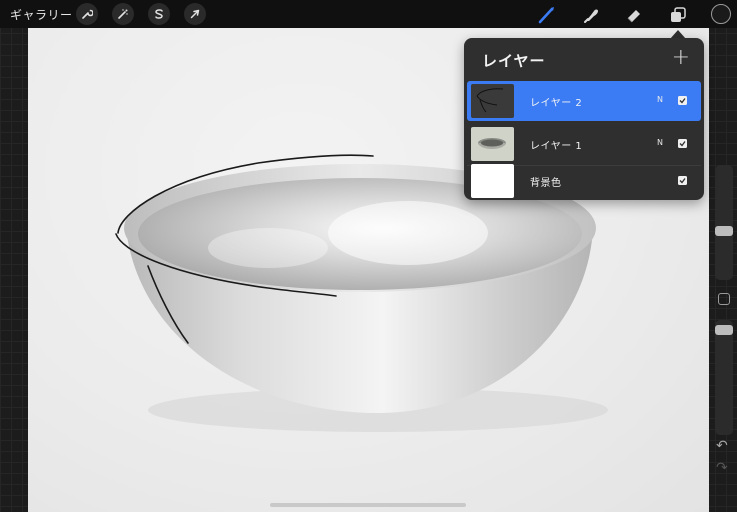  I want to click on redo-arrow-icon: ↷, so click(722, 468).